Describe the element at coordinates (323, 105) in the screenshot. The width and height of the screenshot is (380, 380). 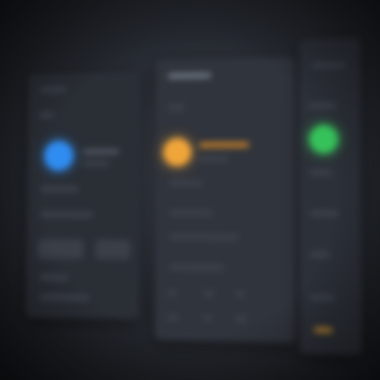
I see `right-panel-subheader-line` at that location.